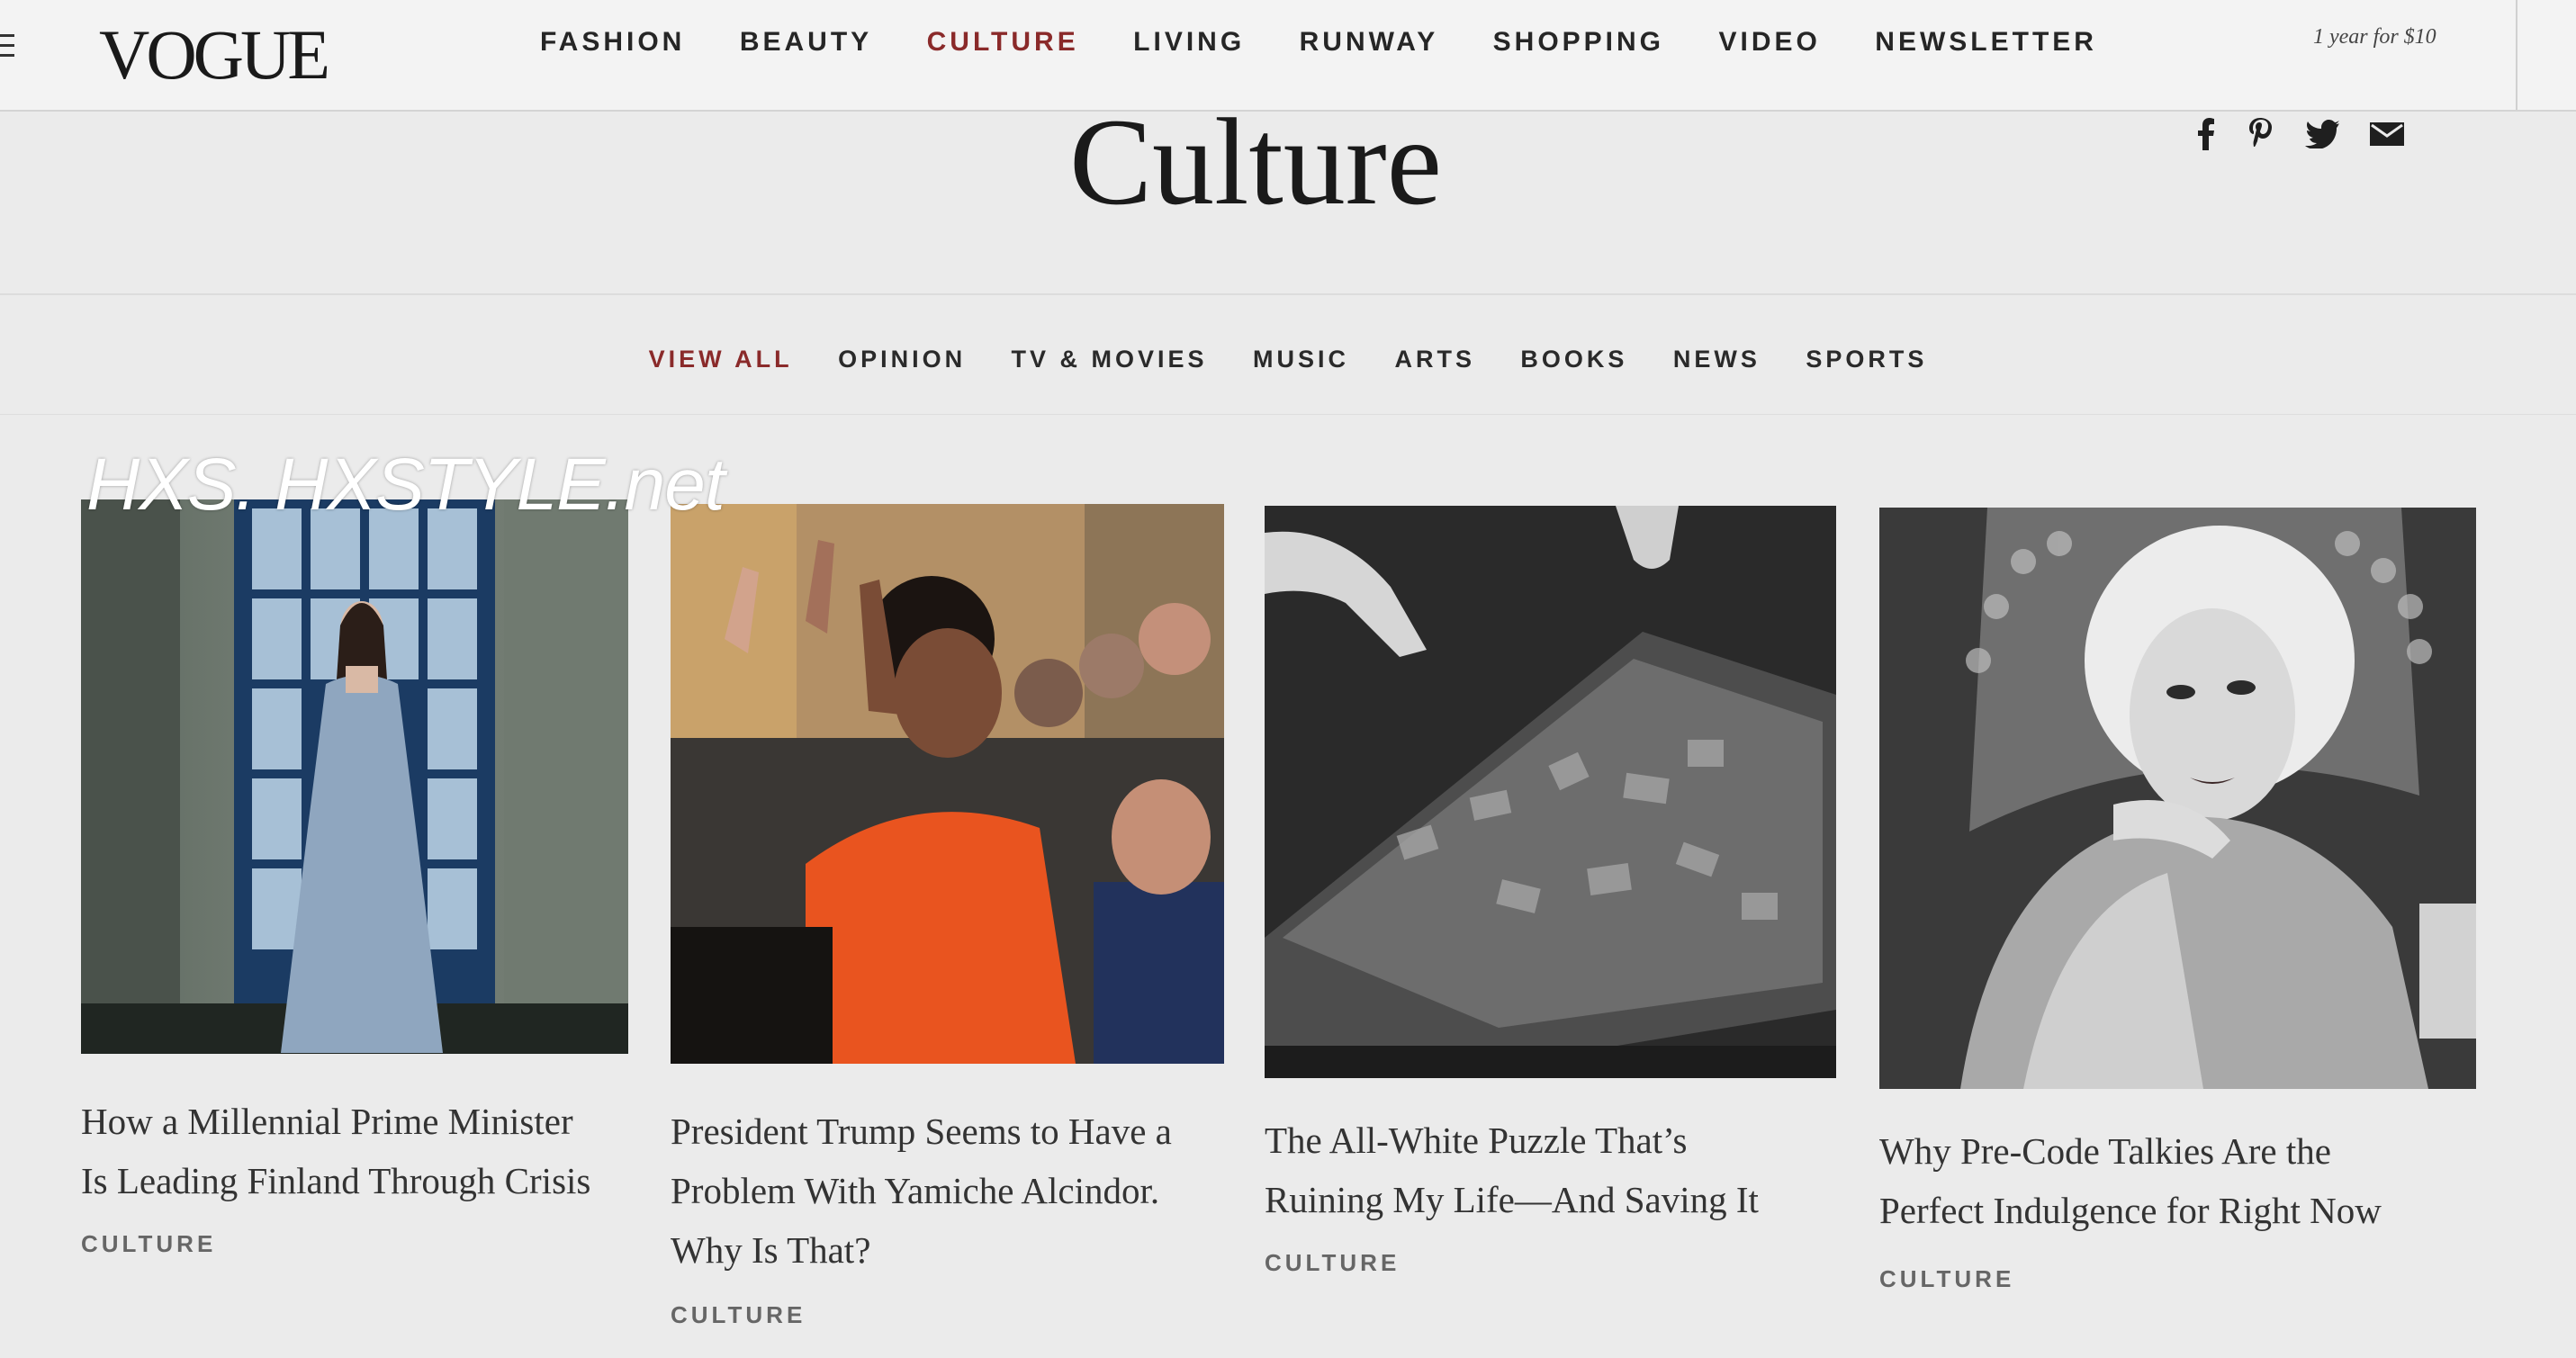 This screenshot has width=2576, height=1358. Describe the element at coordinates (354, 777) in the screenshot. I see `article-image-prime-minister` at that location.